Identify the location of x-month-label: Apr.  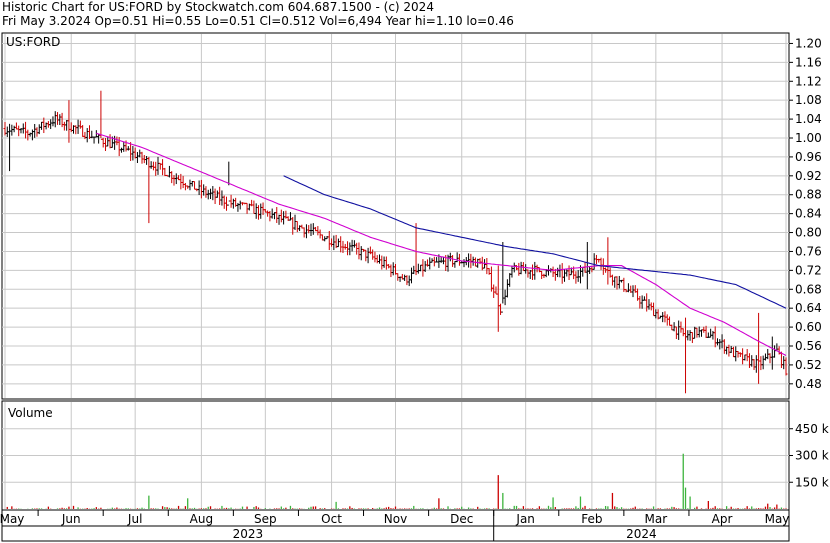
(722, 519).